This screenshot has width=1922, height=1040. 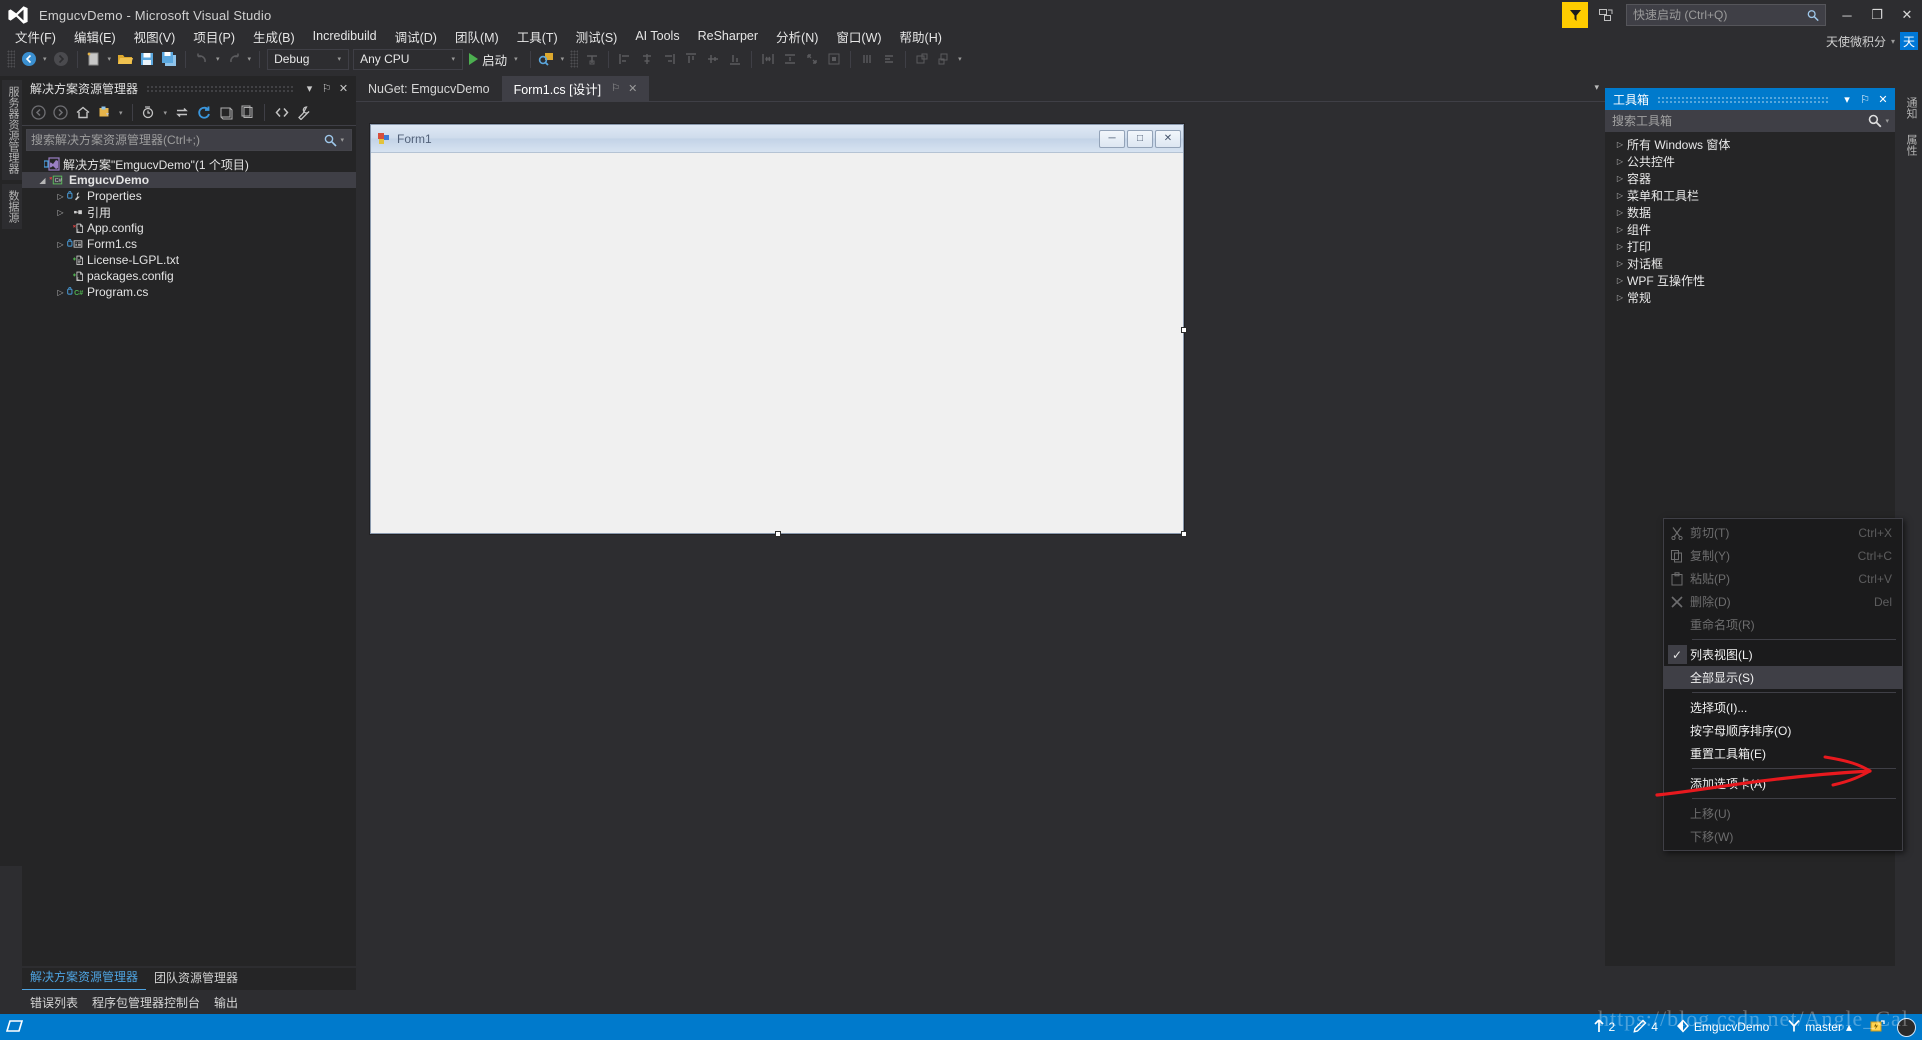 What do you see at coordinates (169, 59) in the screenshot?
I see `save-all-icon` at bounding box center [169, 59].